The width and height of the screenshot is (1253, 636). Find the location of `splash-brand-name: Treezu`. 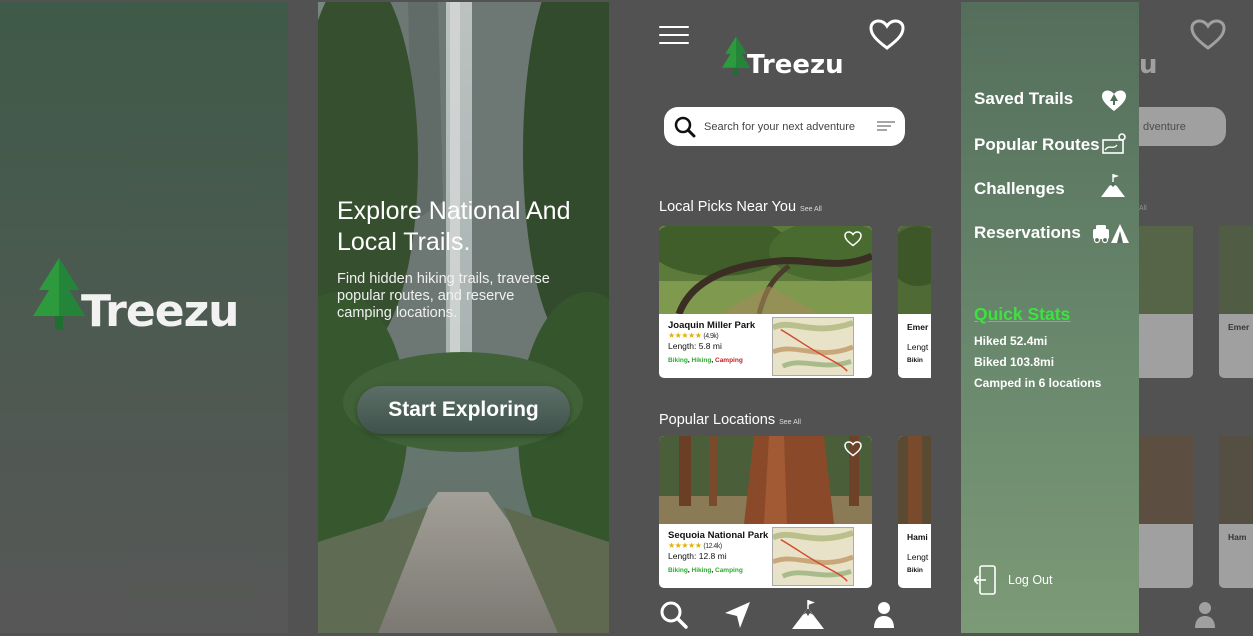

splash-brand-name: Treezu is located at coordinates (160, 311).